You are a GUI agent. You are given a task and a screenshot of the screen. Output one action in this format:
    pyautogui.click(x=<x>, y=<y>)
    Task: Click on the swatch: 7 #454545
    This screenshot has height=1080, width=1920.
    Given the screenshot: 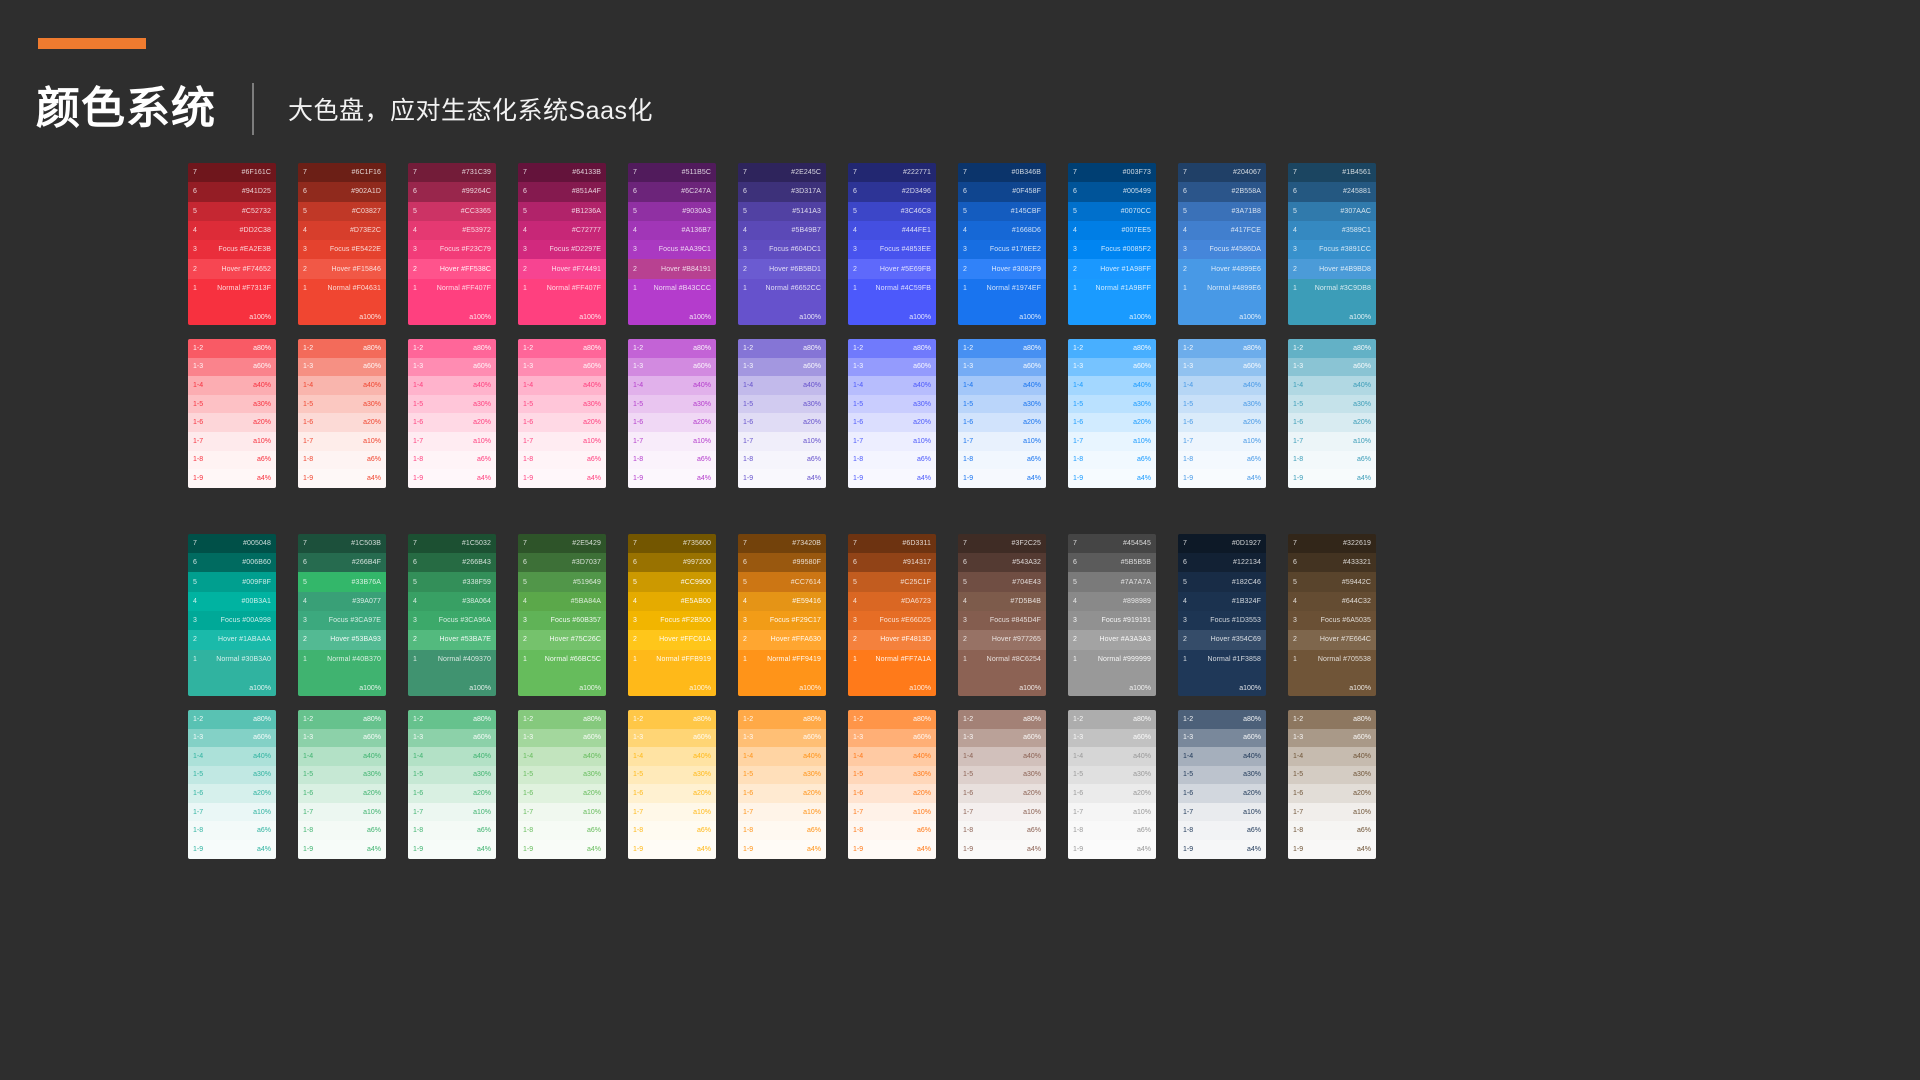 What is the action you would take?
    pyautogui.click(x=1112, y=543)
    